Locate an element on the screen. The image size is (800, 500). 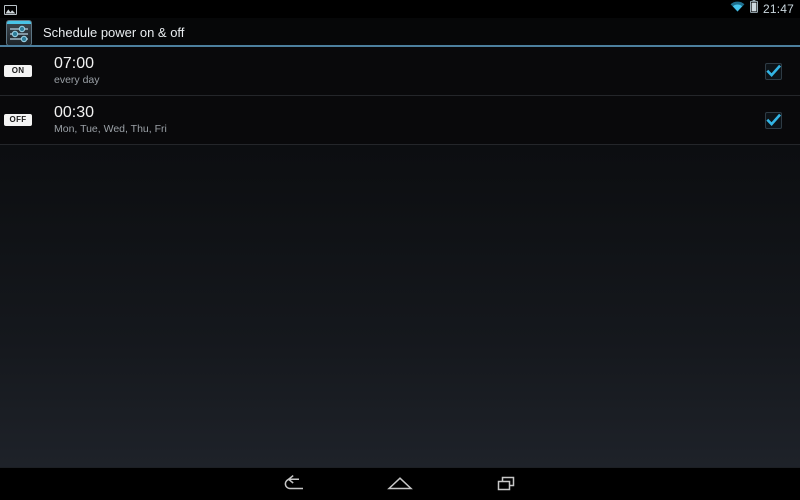
wifi-icon is located at coordinates (737, 9).